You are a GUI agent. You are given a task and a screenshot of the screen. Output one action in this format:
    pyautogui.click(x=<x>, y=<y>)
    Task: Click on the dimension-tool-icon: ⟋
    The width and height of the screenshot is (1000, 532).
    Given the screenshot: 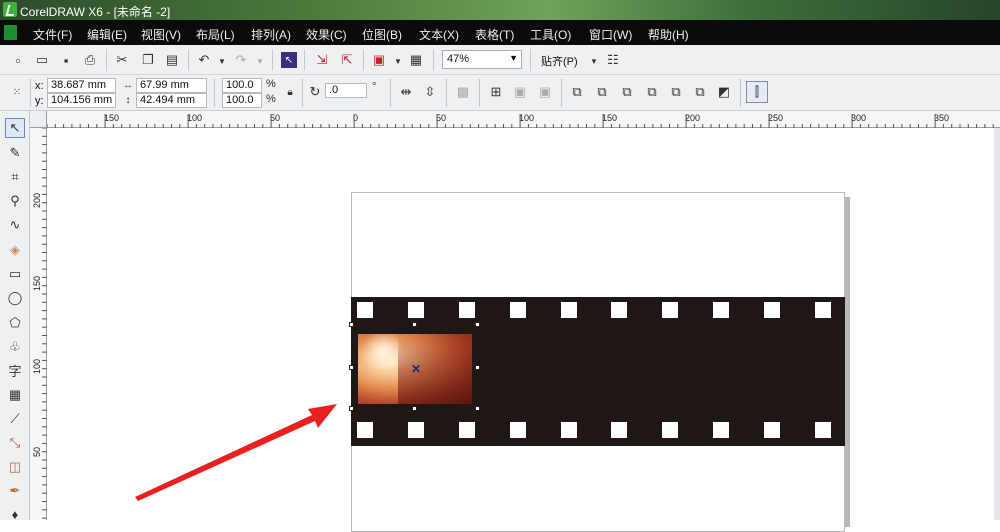 What is the action you would take?
    pyautogui.click(x=15, y=419)
    